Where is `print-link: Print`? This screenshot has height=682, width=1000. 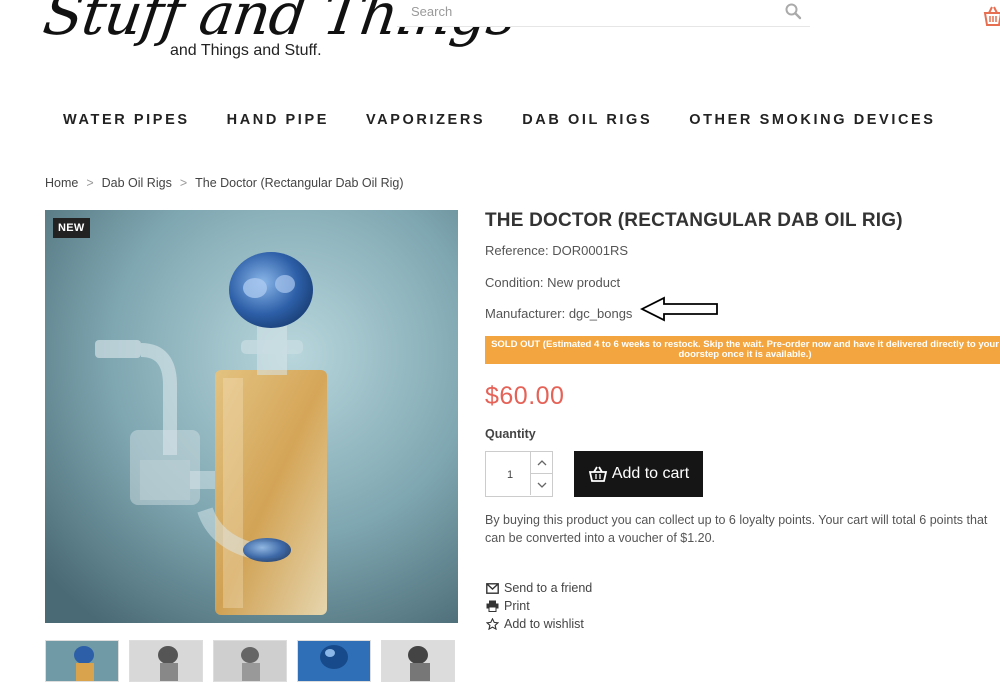 print-link: Print is located at coordinates (539, 606).